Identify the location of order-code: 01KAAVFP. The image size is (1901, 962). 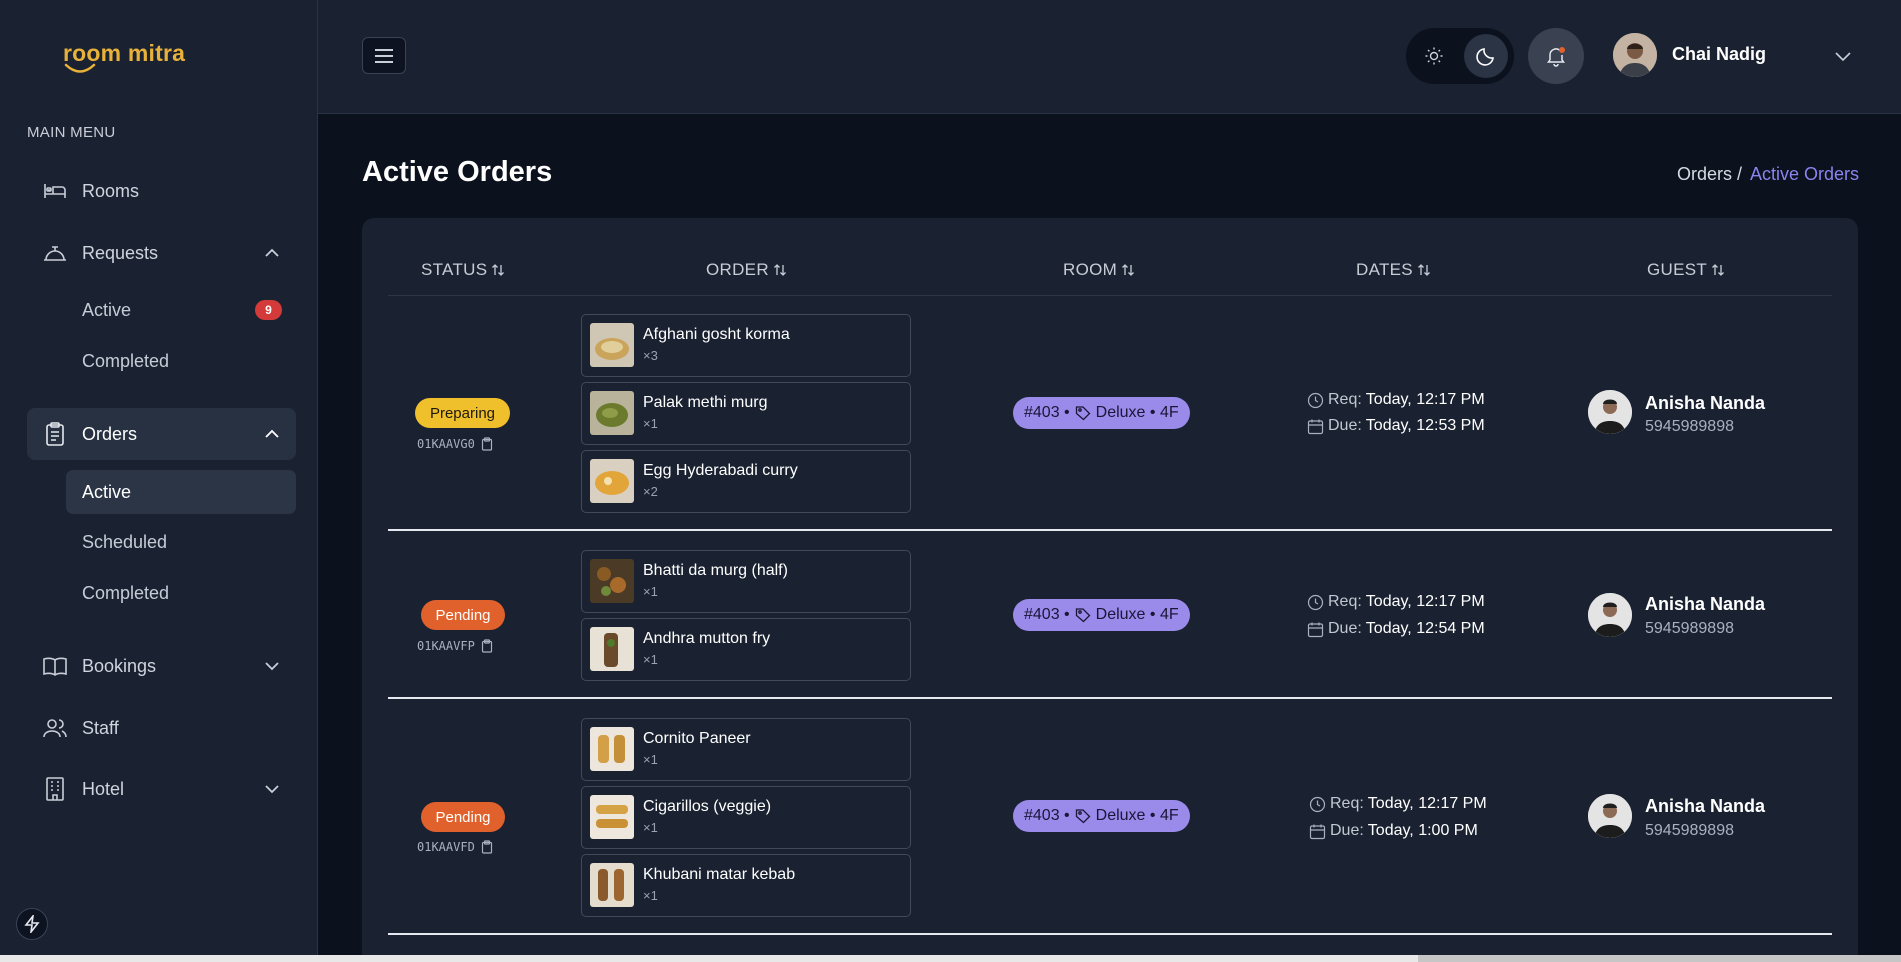
(455, 646).